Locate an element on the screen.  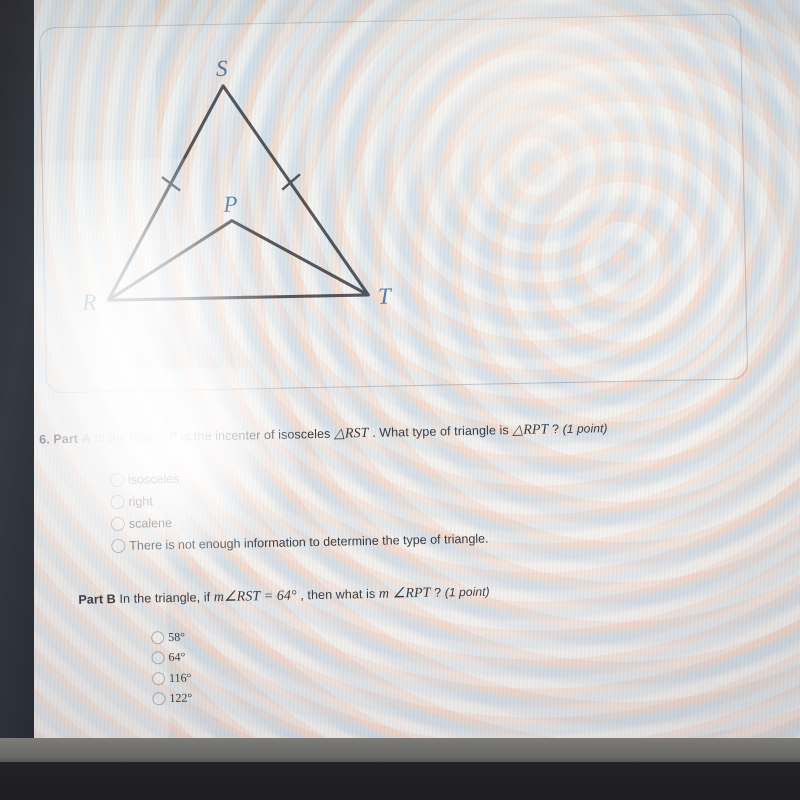
part-b-text-3: ? is located at coordinates (437, 592).